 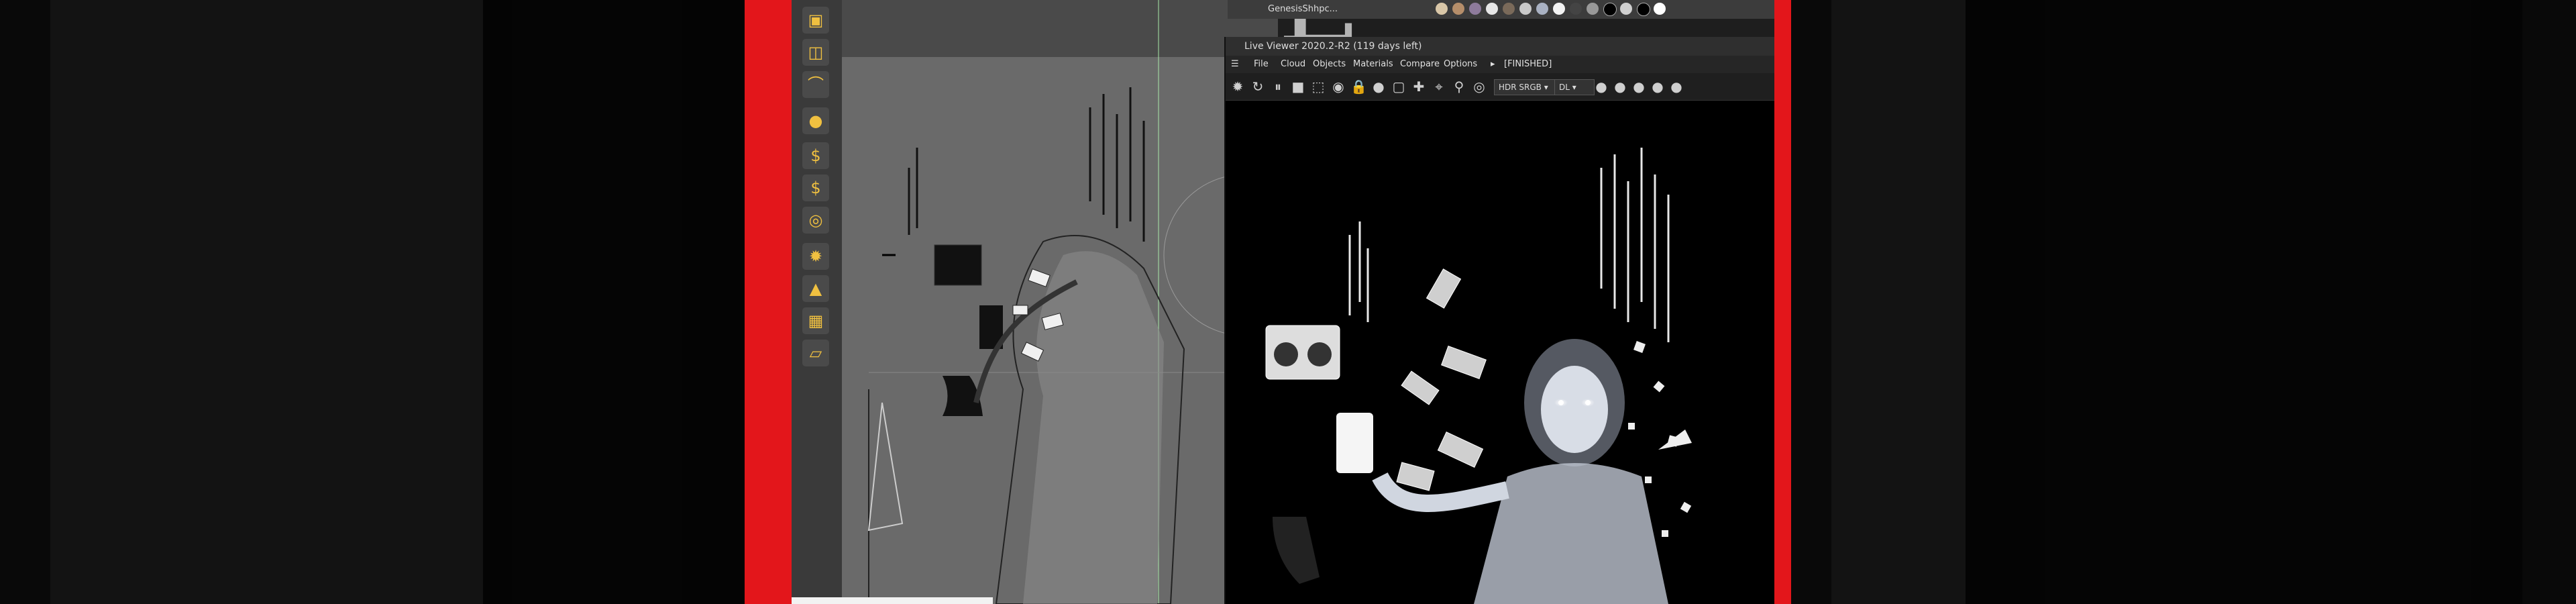 I want to click on white-strip, so click(x=892, y=600).